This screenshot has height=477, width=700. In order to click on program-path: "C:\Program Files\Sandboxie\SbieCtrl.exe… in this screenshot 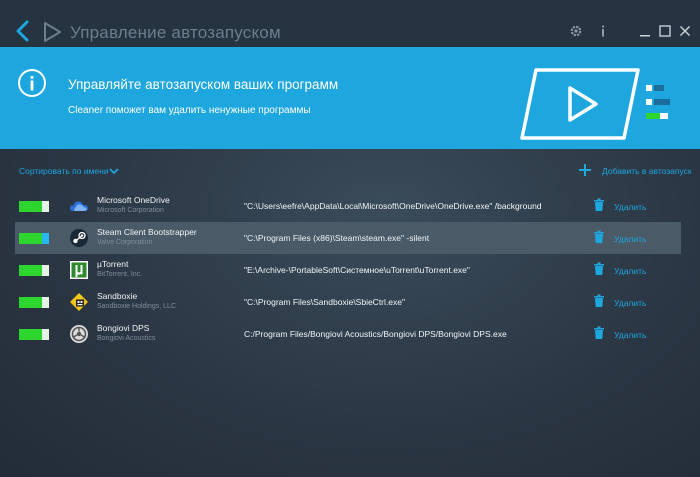, I will do `click(324, 302)`.